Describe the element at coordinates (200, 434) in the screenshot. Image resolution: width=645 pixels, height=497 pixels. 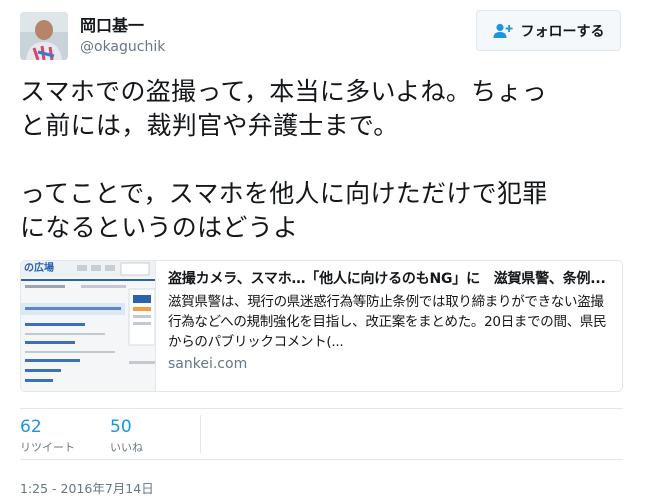
I see `stats-divider` at that location.